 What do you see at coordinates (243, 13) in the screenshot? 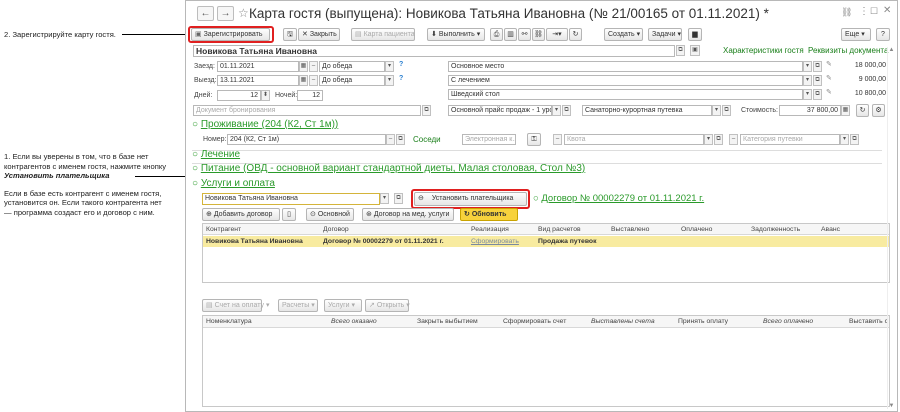
I see `favorite-star-icon: ☆` at bounding box center [243, 13].